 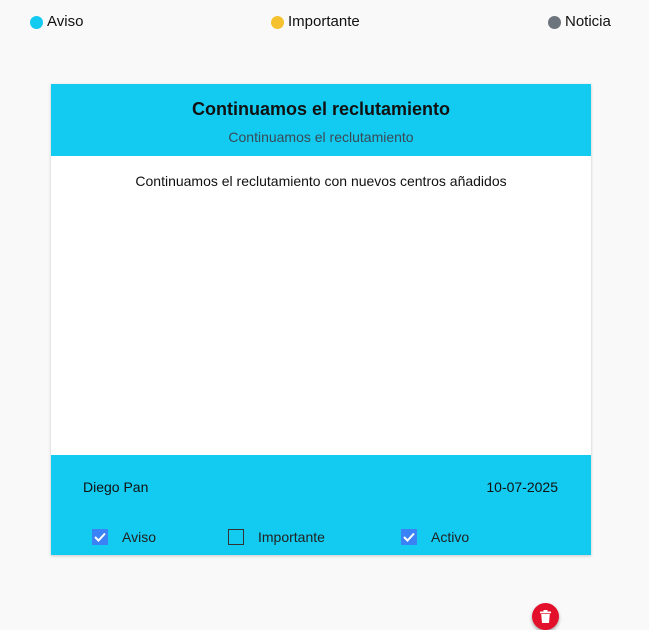 What do you see at coordinates (116, 487) in the screenshot?
I see `author-name: Diego Pan` at bounding box center [116, 487].